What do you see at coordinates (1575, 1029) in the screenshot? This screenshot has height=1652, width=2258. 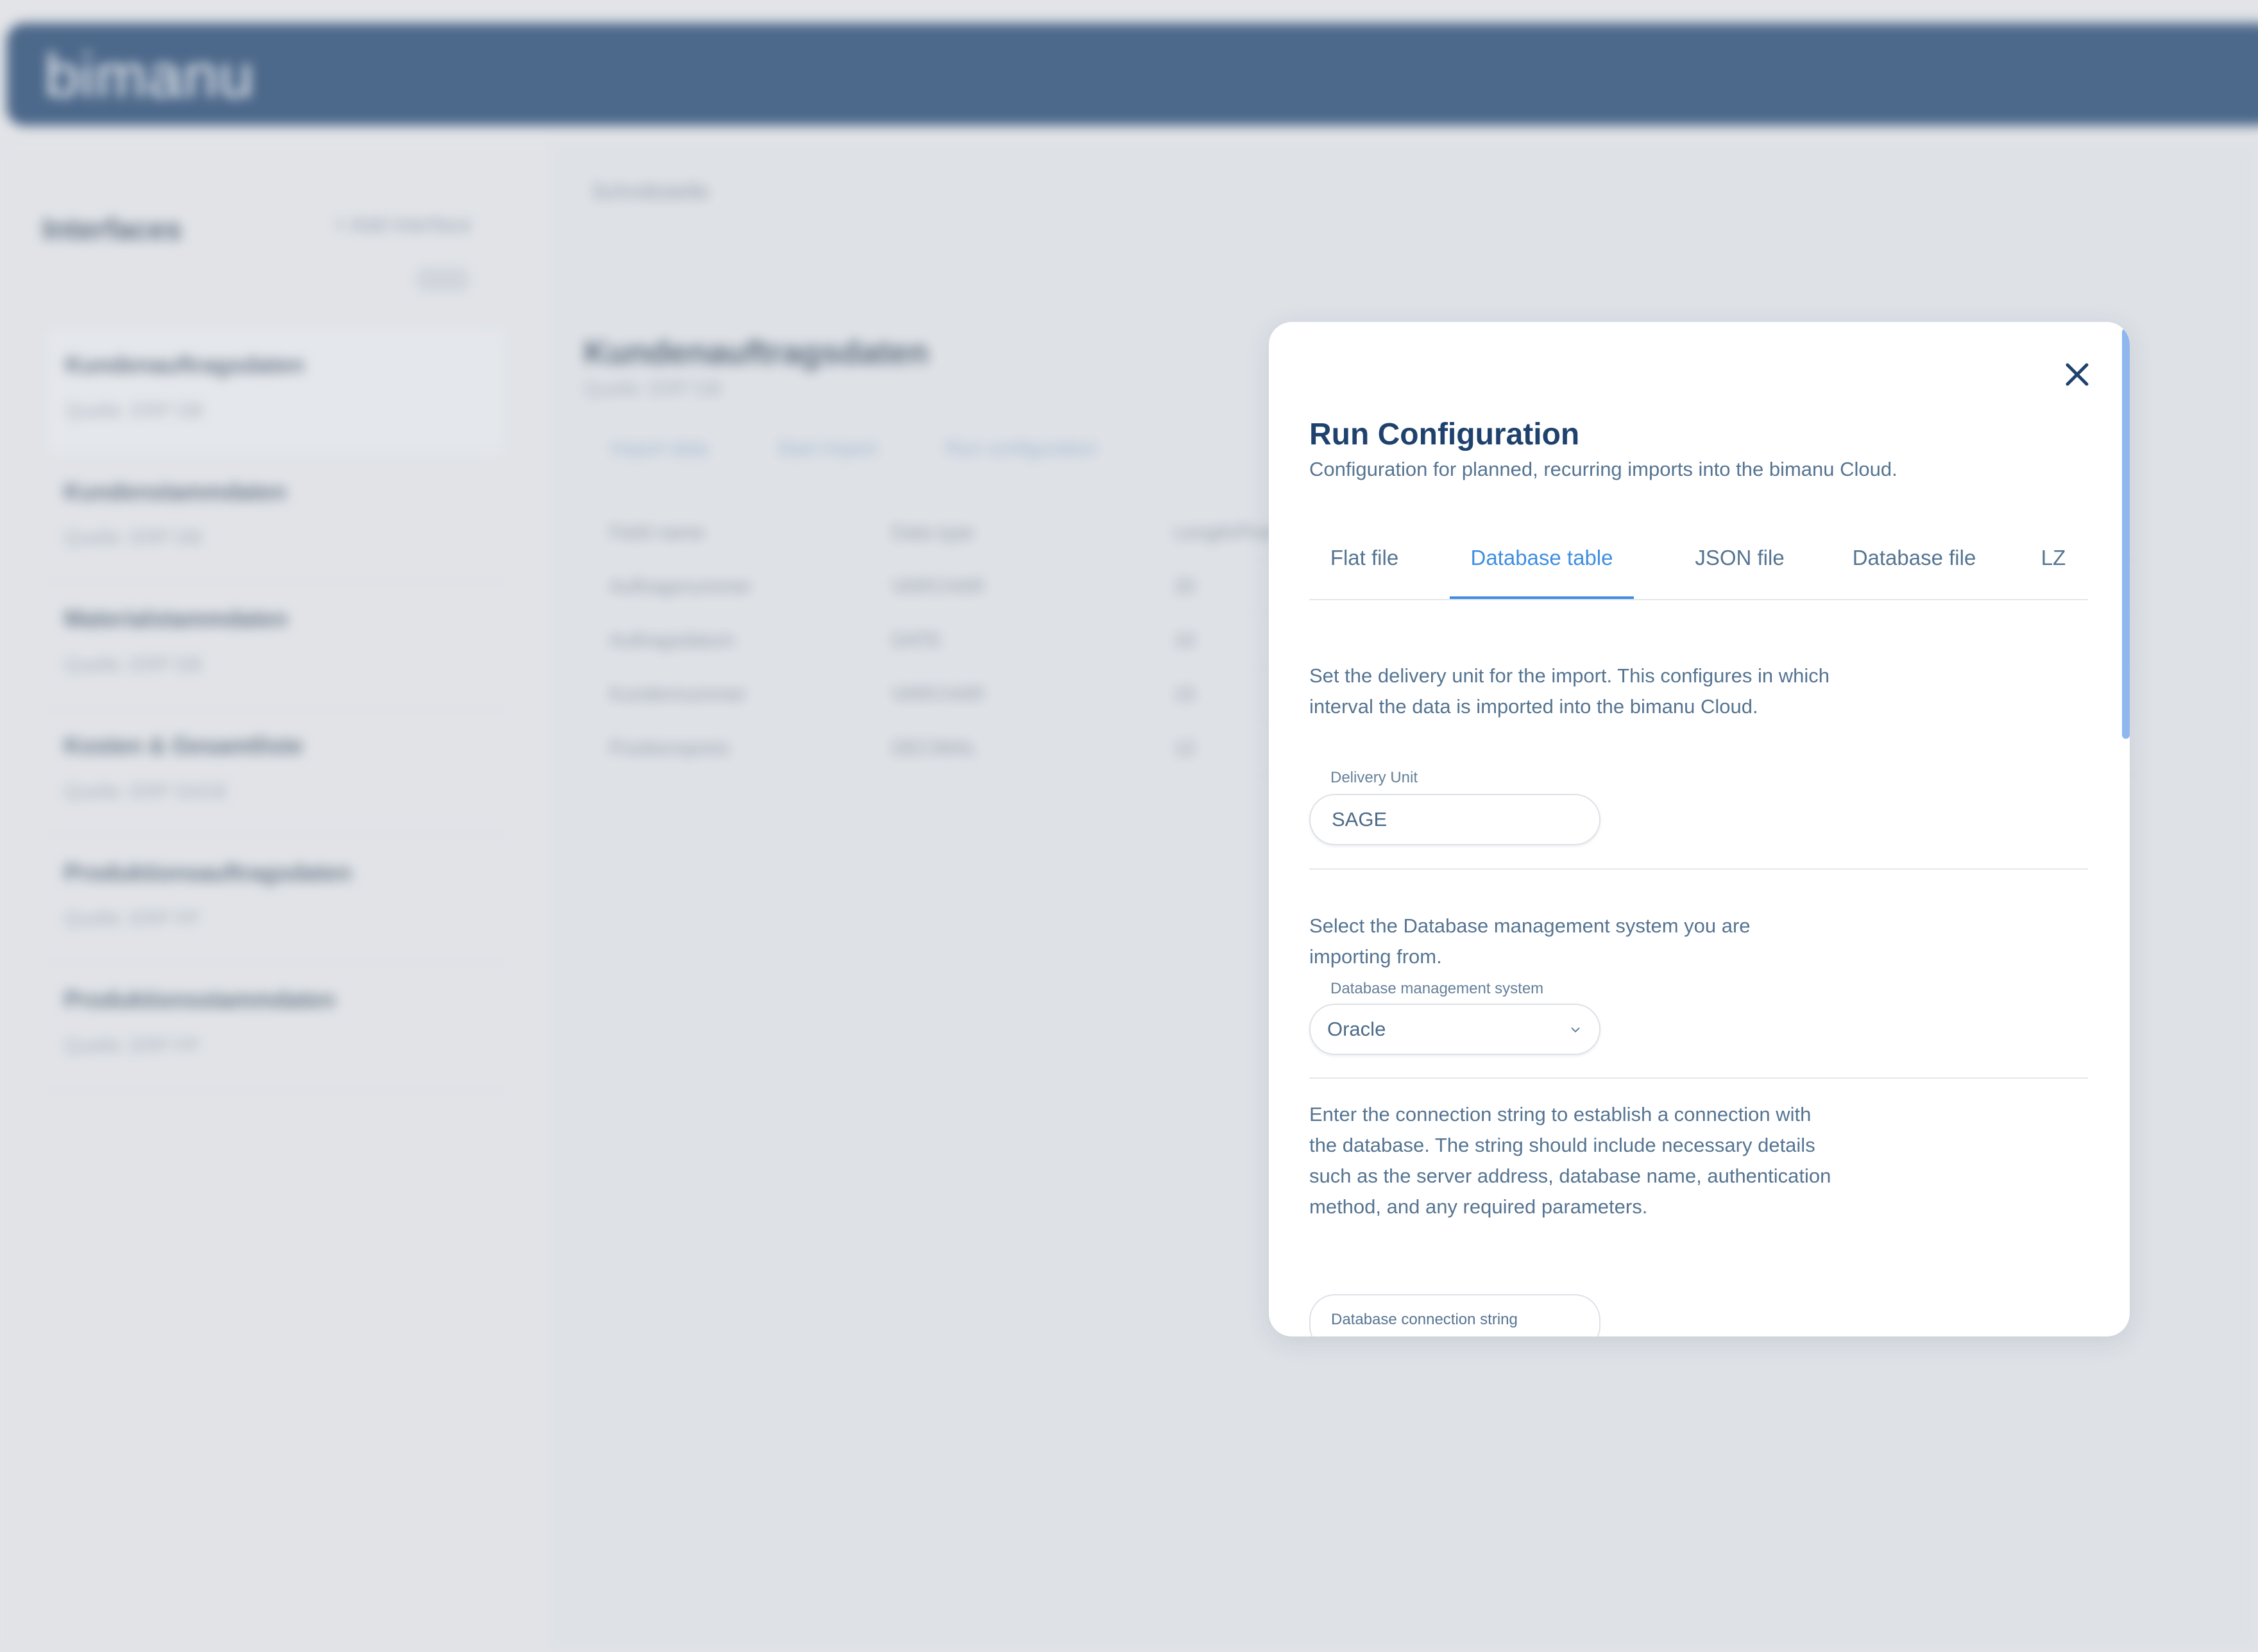 I see `chevron-down-icon` at bounding box center [1575, 1029].